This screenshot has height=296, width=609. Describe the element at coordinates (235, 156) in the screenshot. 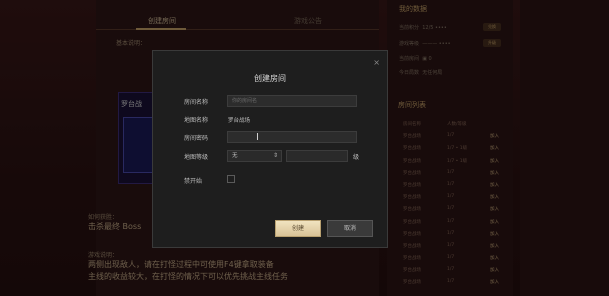

I see `map-level-value: 无` at that location.